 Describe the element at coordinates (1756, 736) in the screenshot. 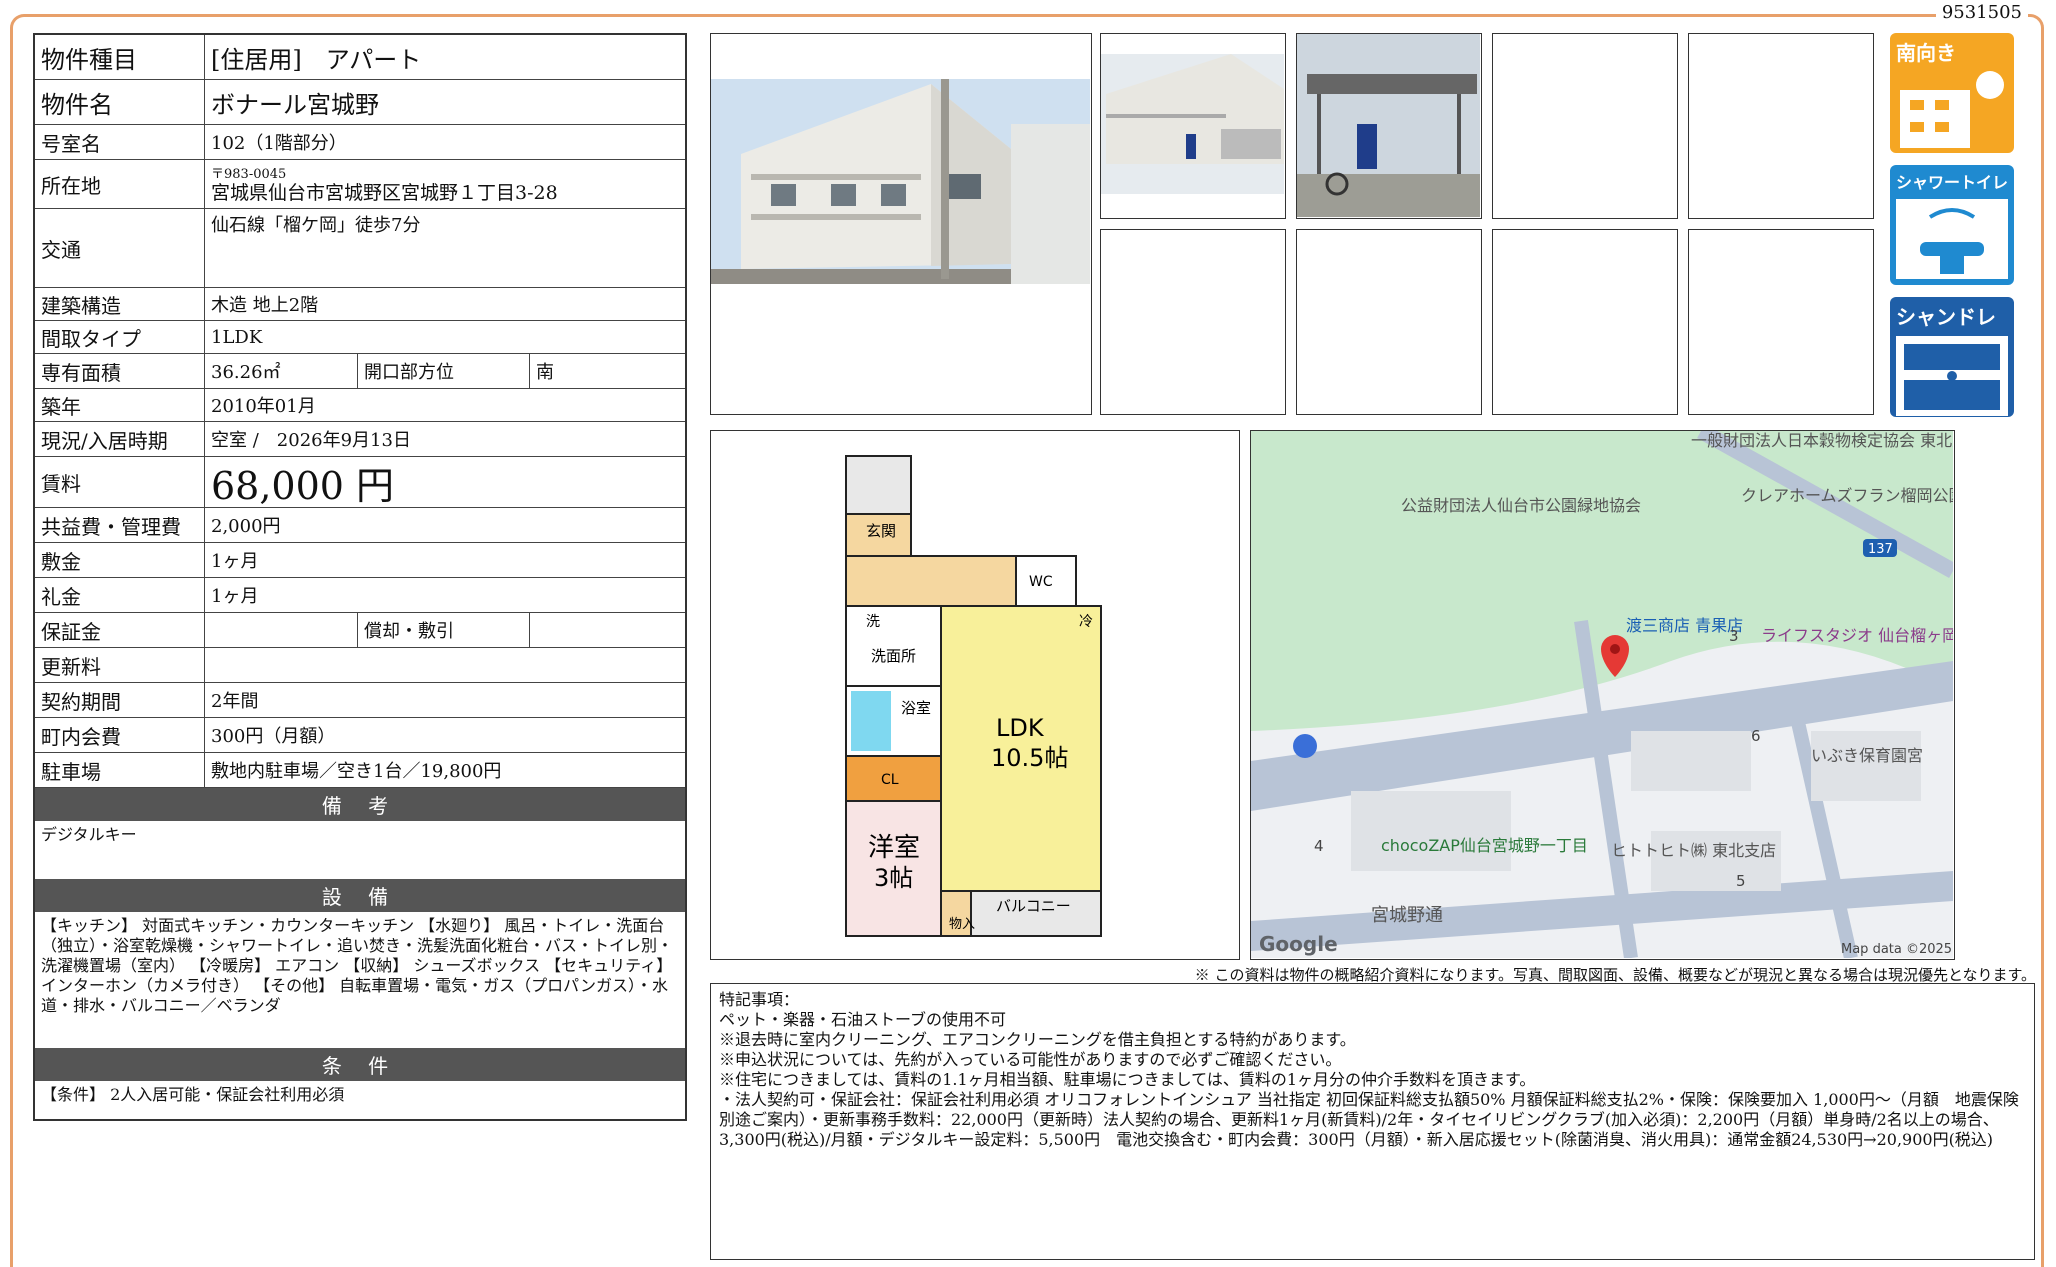

I see `map-label-11: 6` at that location.